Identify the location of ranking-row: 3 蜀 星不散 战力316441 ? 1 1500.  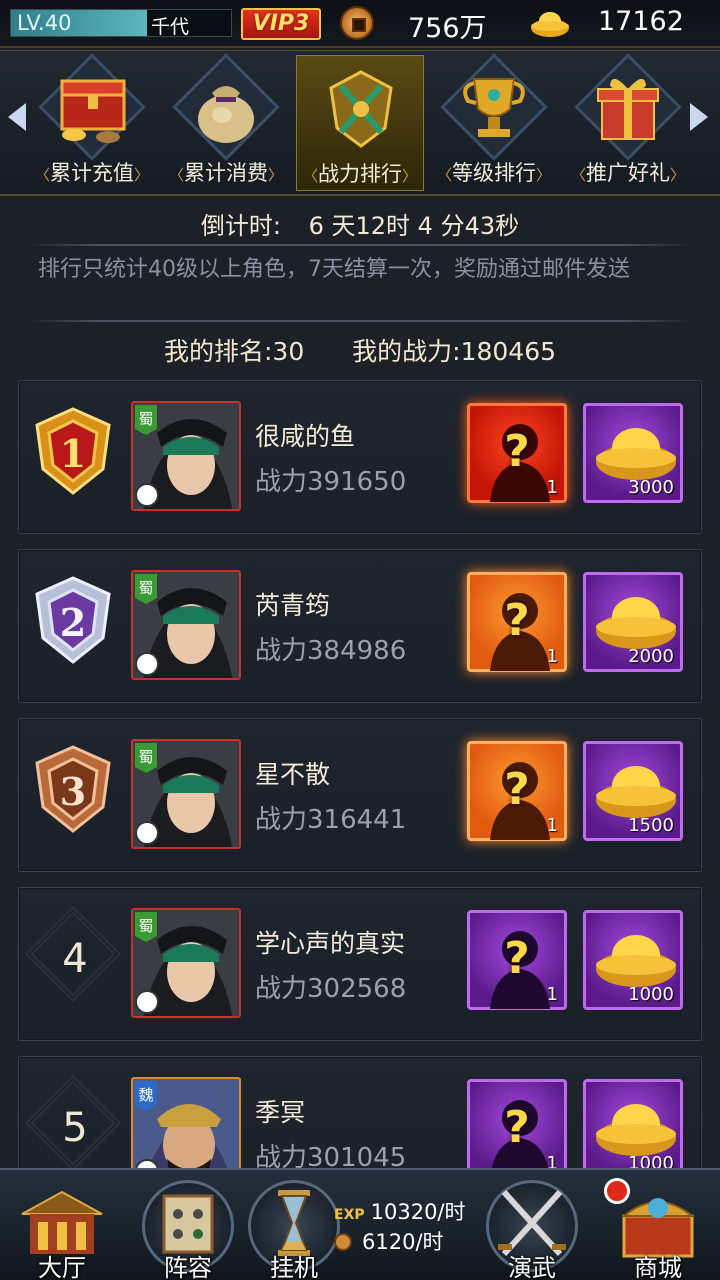
(360, 795).